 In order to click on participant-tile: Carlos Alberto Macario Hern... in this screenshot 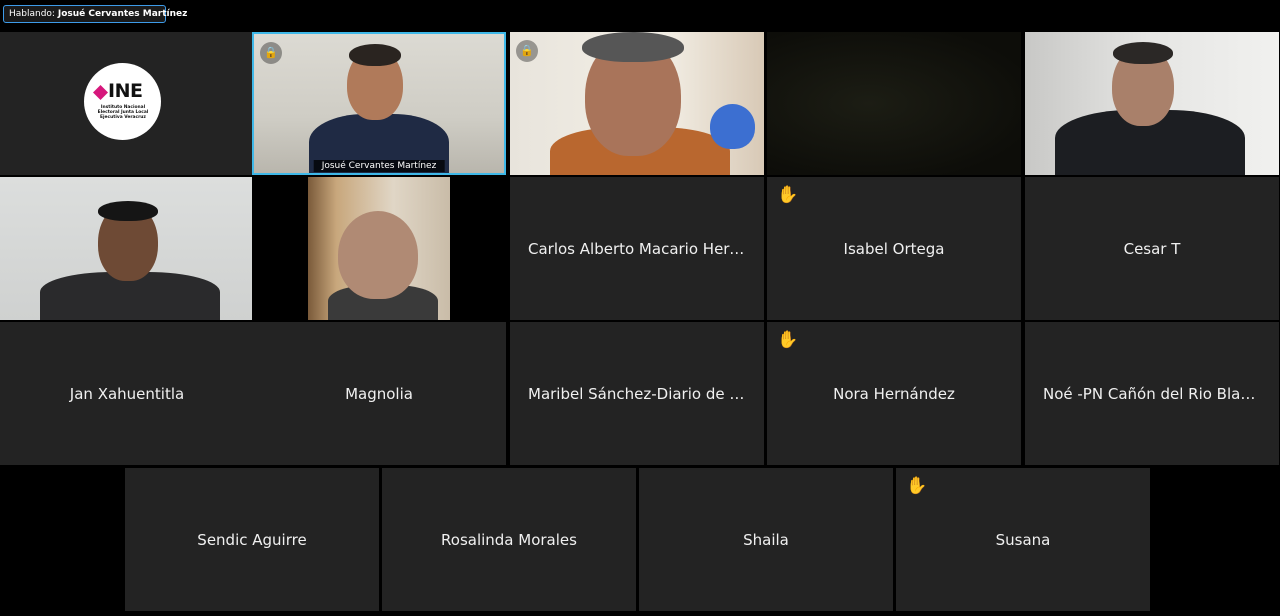, I will do `click(637, 248)`.